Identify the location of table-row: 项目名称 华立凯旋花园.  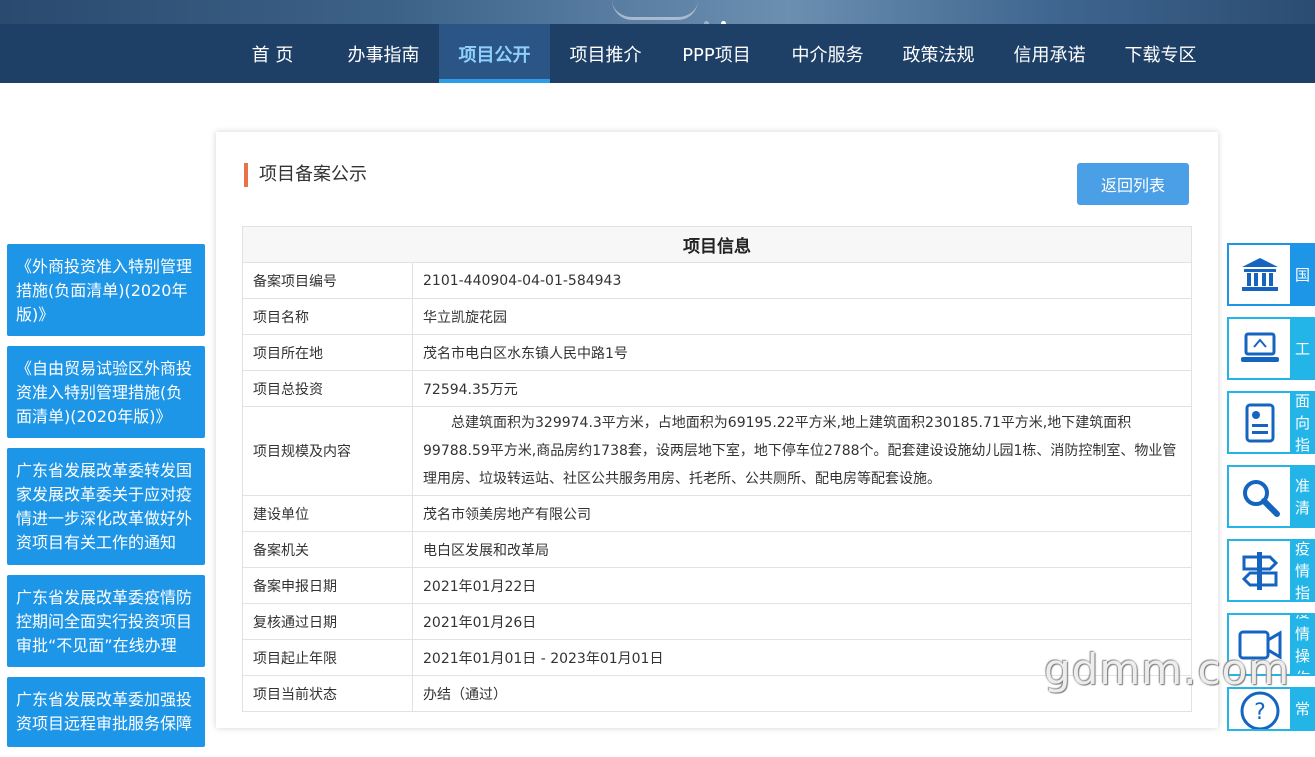
(717, 316).